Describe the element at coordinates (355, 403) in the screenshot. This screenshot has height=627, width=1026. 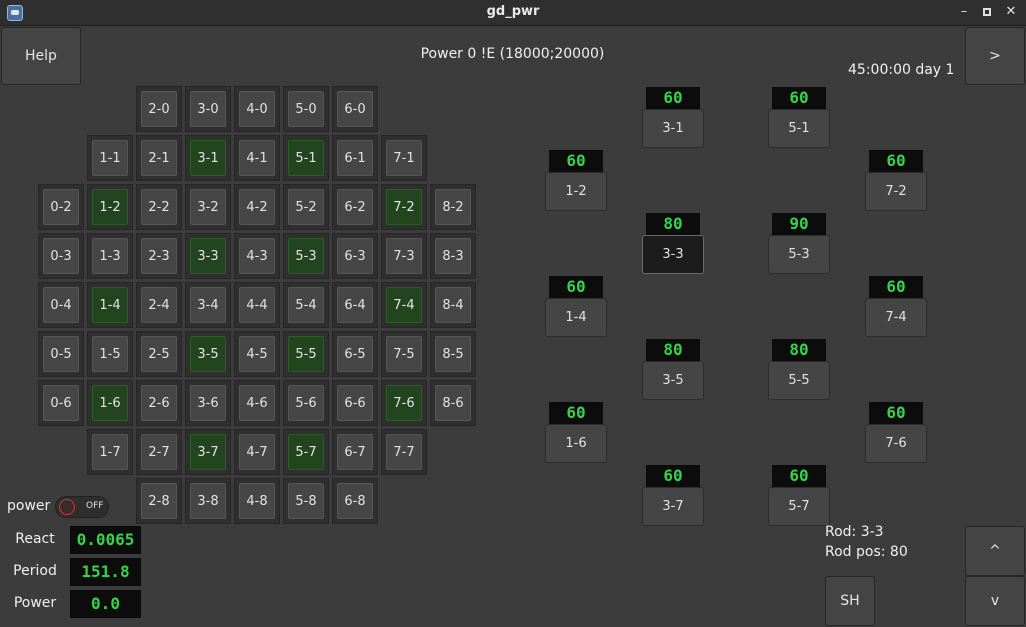
I see `core-cell-6-6: 6-6` at that location.